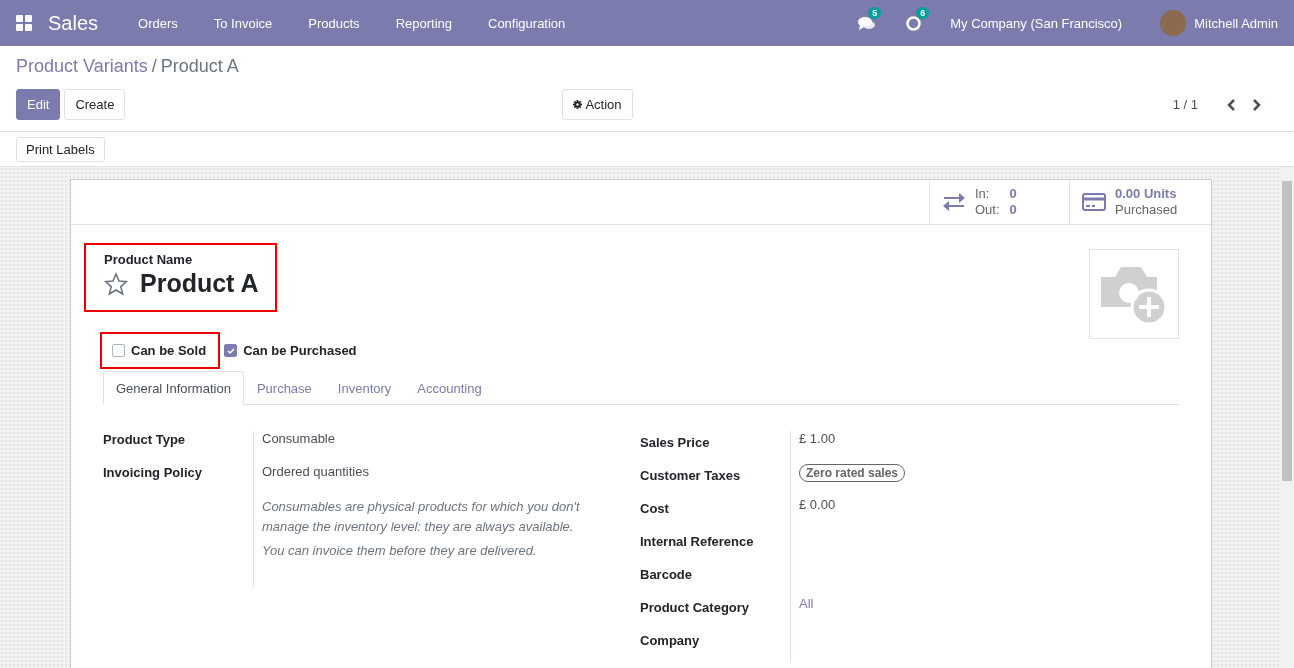 The height and width of the screenshot is (668, 1294). Describe the element at coordinates (82, 66) in the screenshot. I see `breadcrumb-link: Product Variants` at that location.